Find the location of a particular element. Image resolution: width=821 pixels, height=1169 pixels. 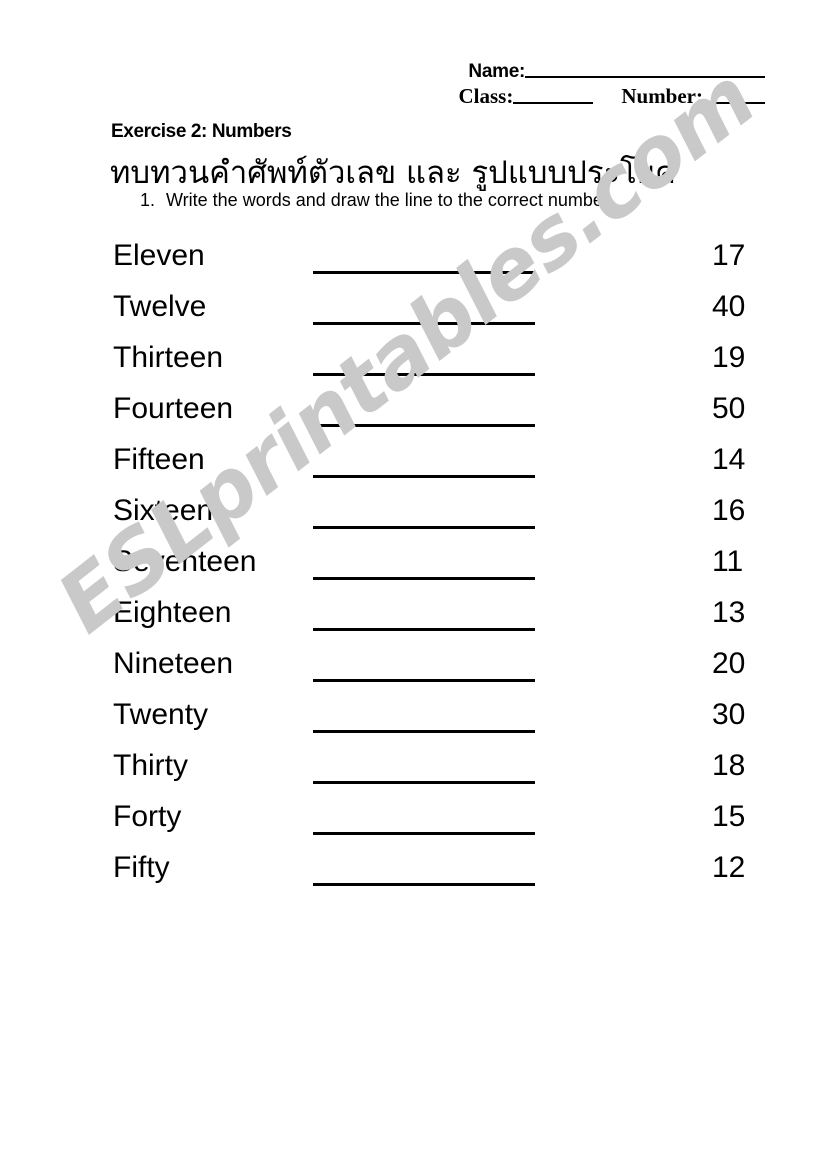

number-label: 13 is located at coordinates (729, 612).